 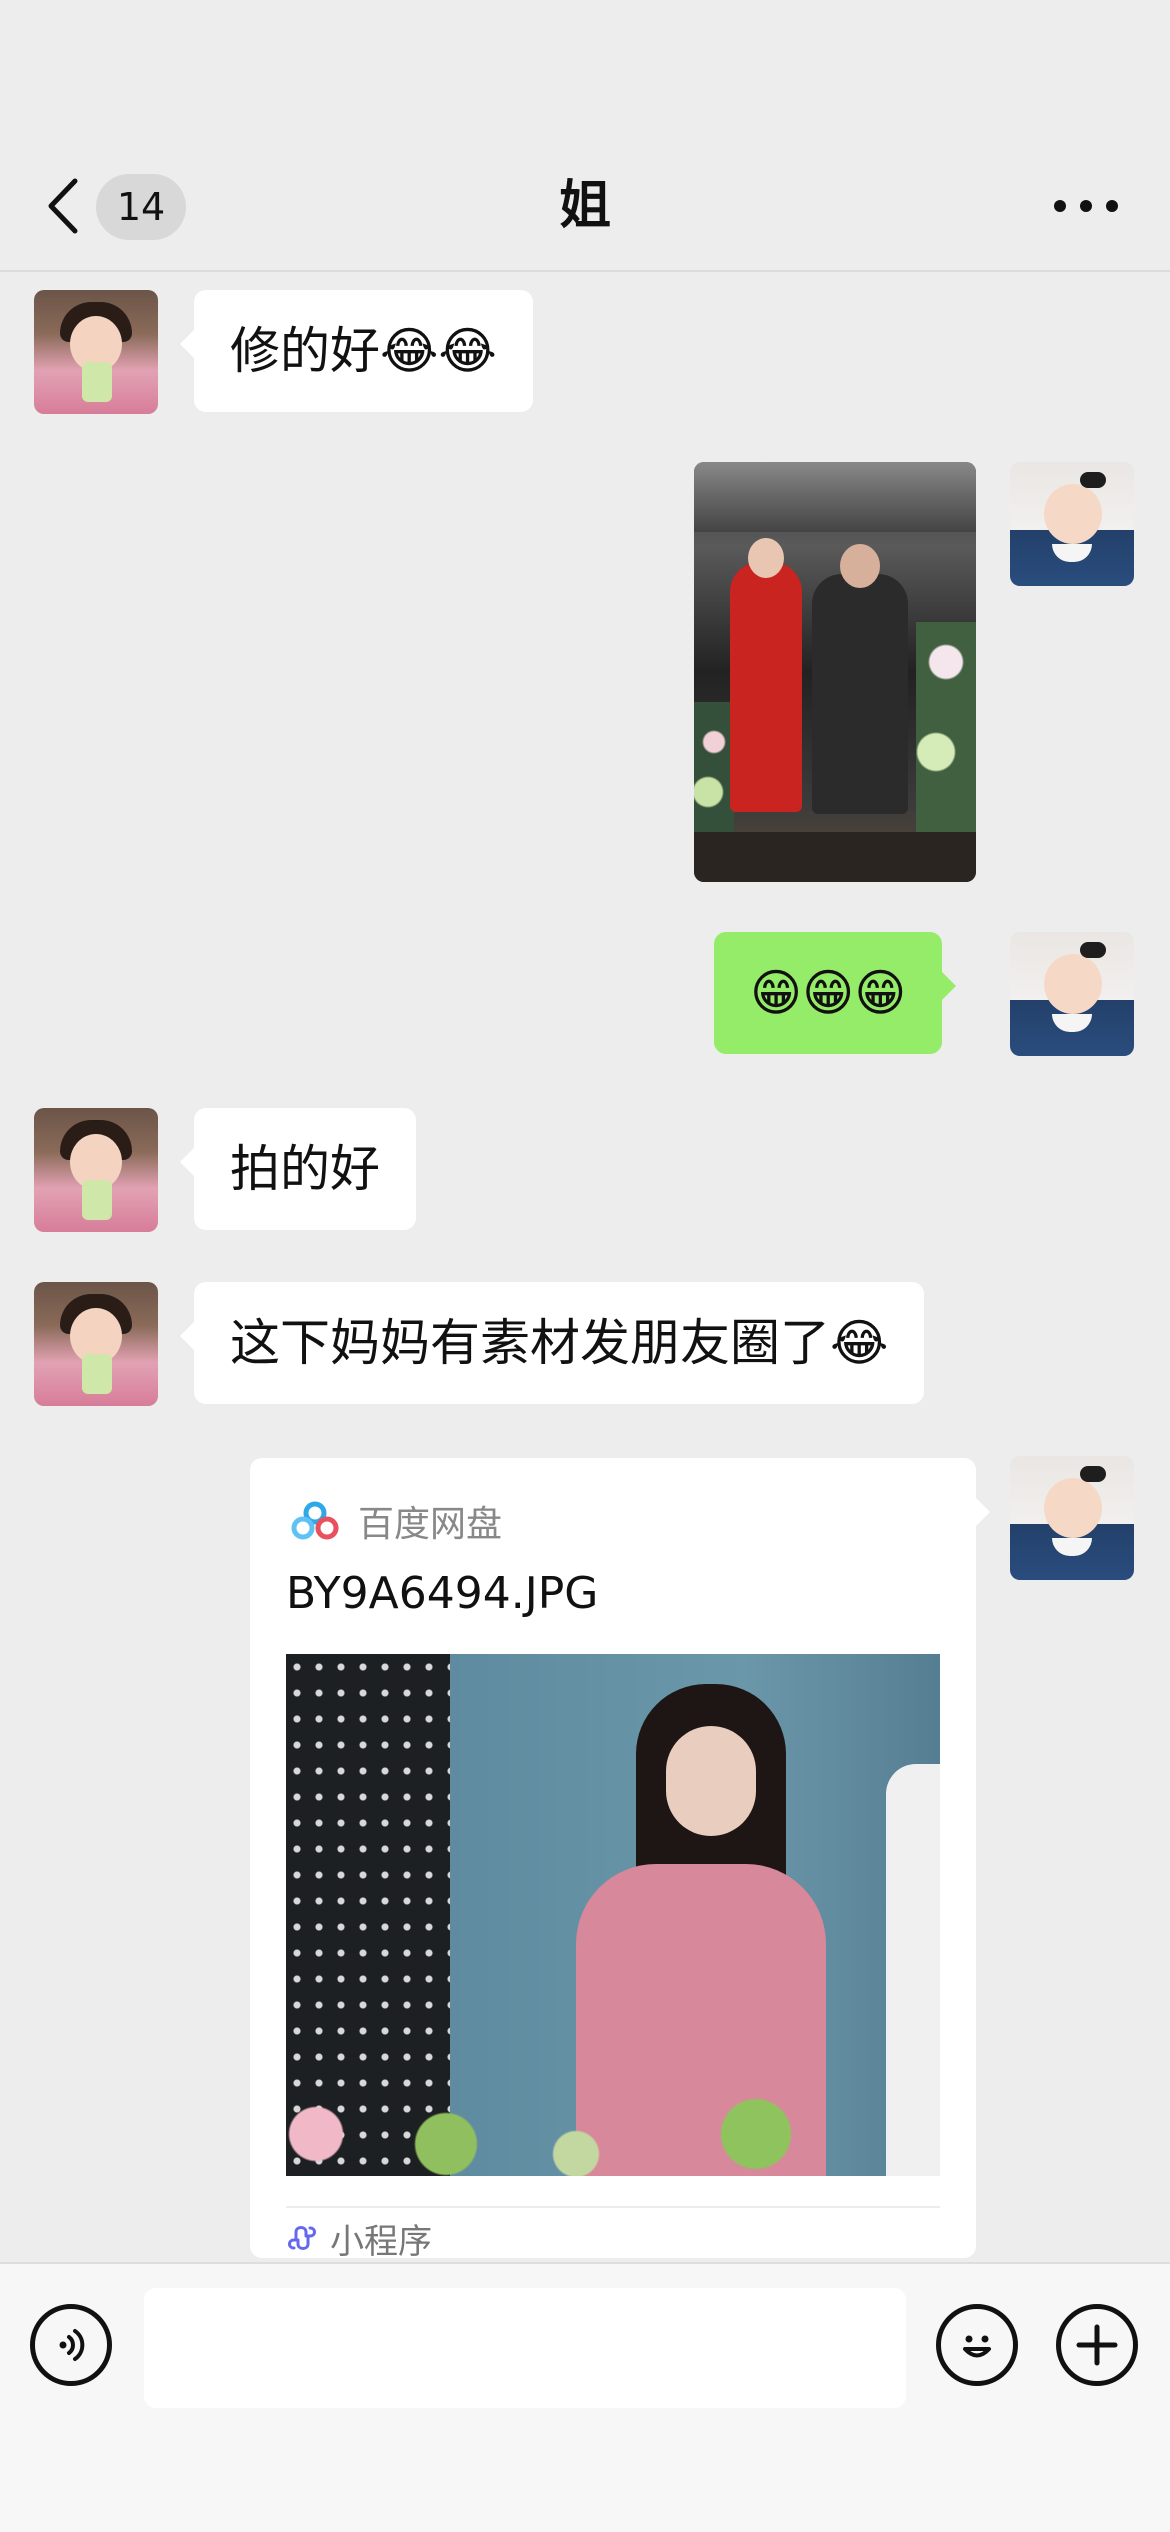 What do you see at coordinates (430, 1524) in the screenshot?
I see `card-source-label: 百度网盘` at bounding box center [430, 1524].